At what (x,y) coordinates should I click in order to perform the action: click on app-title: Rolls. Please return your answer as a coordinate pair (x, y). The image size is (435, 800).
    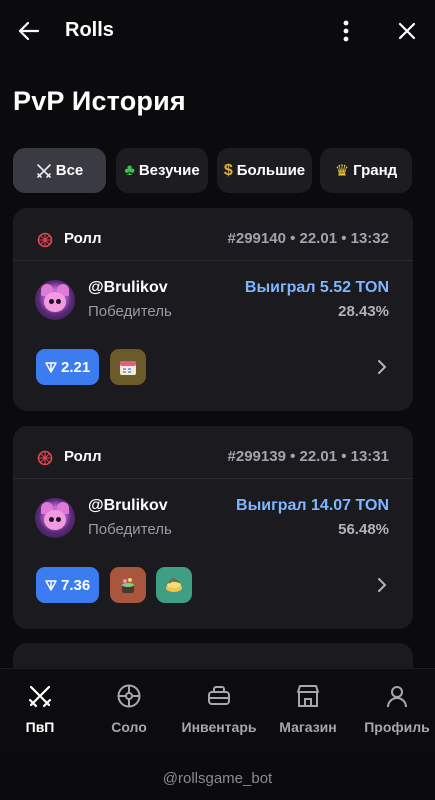
    Looking at the image, I should click on (89, 30).